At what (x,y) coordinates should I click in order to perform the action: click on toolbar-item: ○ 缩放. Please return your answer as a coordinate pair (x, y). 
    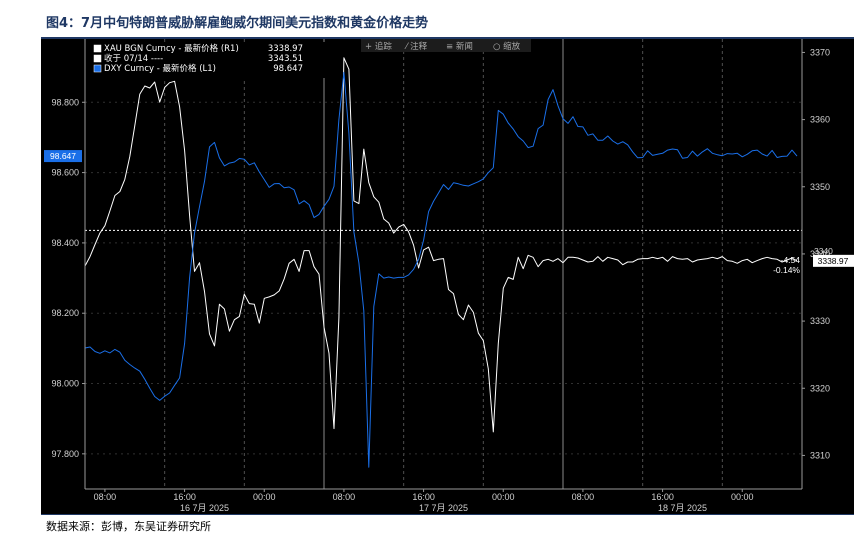
    Looking at the image, I should click on (507, 46).